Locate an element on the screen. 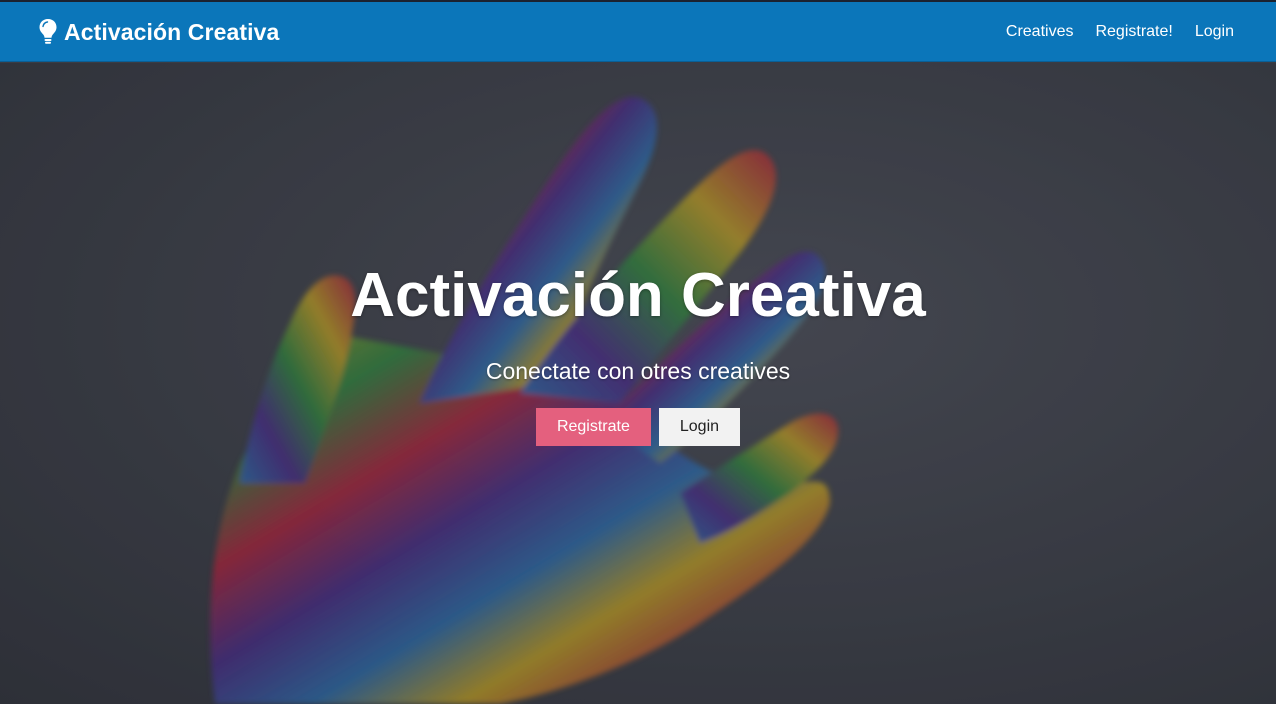 This screenshot has height=704, width=1276. login-button: Login is located at coordinates (699, 427).